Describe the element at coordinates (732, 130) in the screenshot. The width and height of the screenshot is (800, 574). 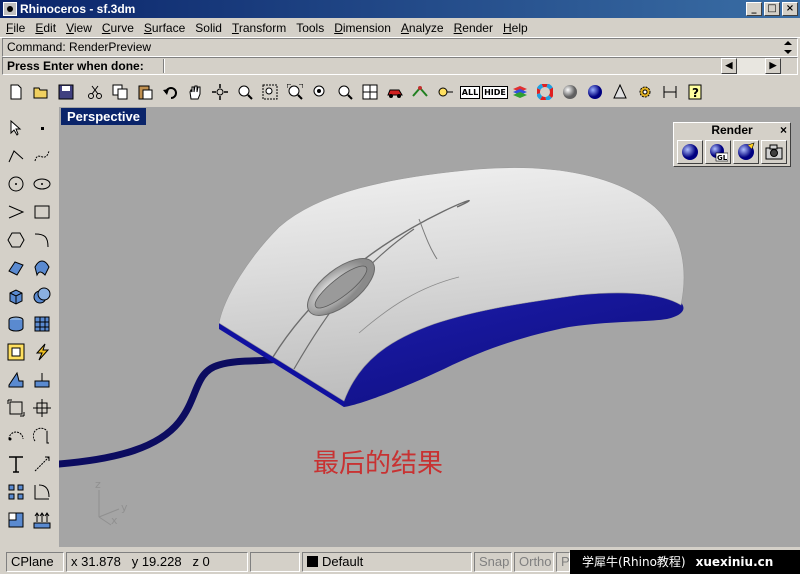
I see `render-toolbar-header: Render ×` at that location.